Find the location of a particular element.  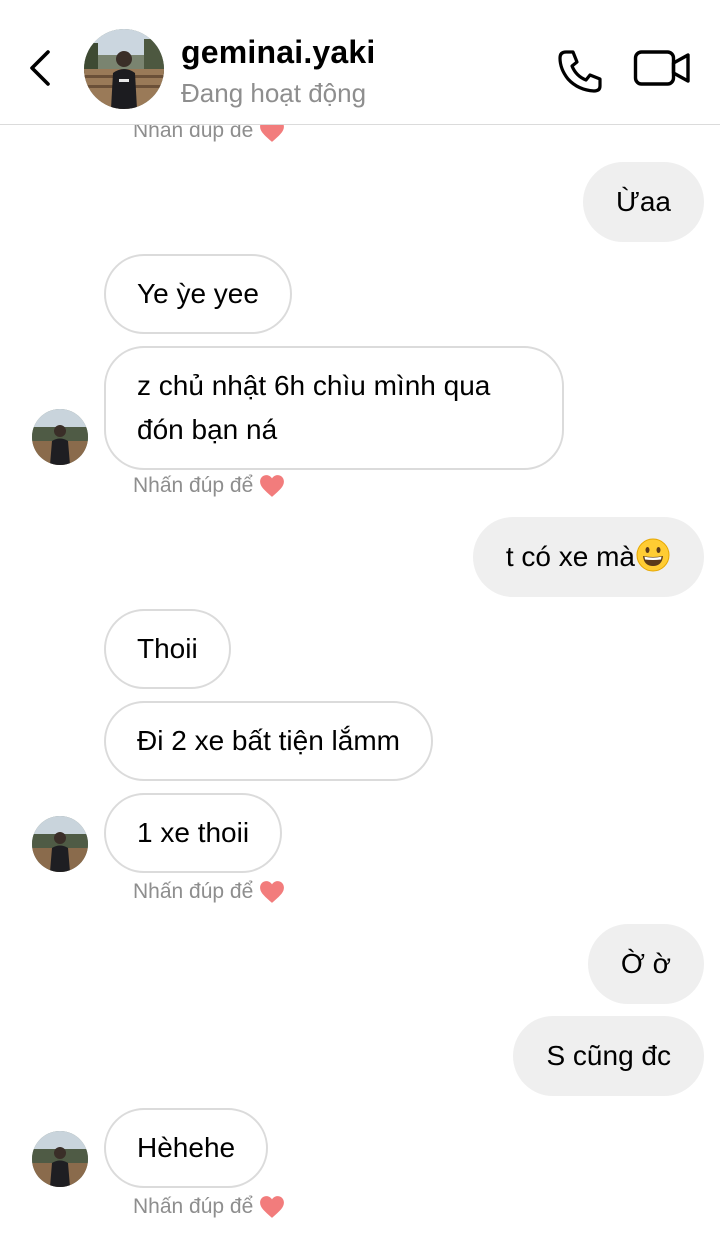

message-bubble-incoming: Thoii is located at coordinates (167, 649).